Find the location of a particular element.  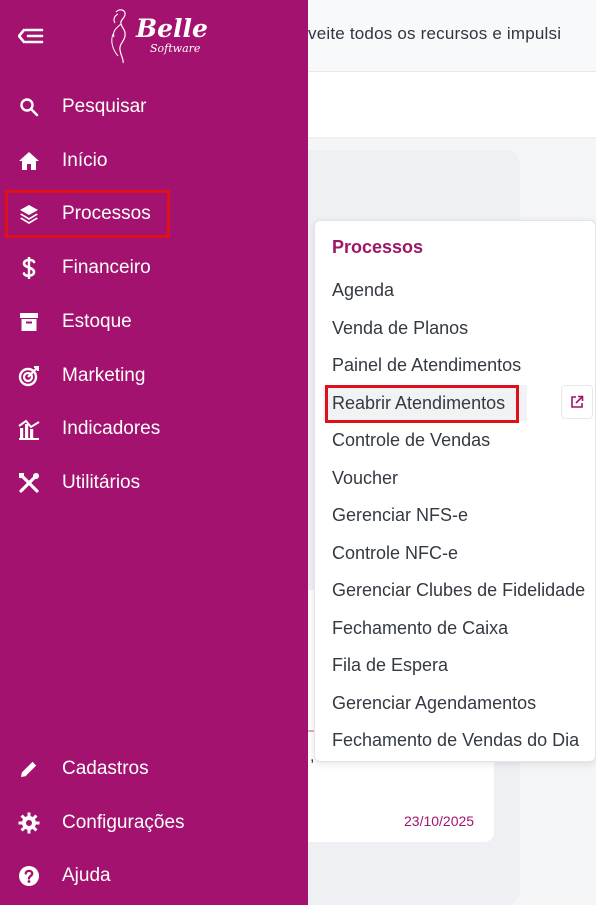

top-banner: veite todos os recursos e impulsi is located at coordinates (452, 36).